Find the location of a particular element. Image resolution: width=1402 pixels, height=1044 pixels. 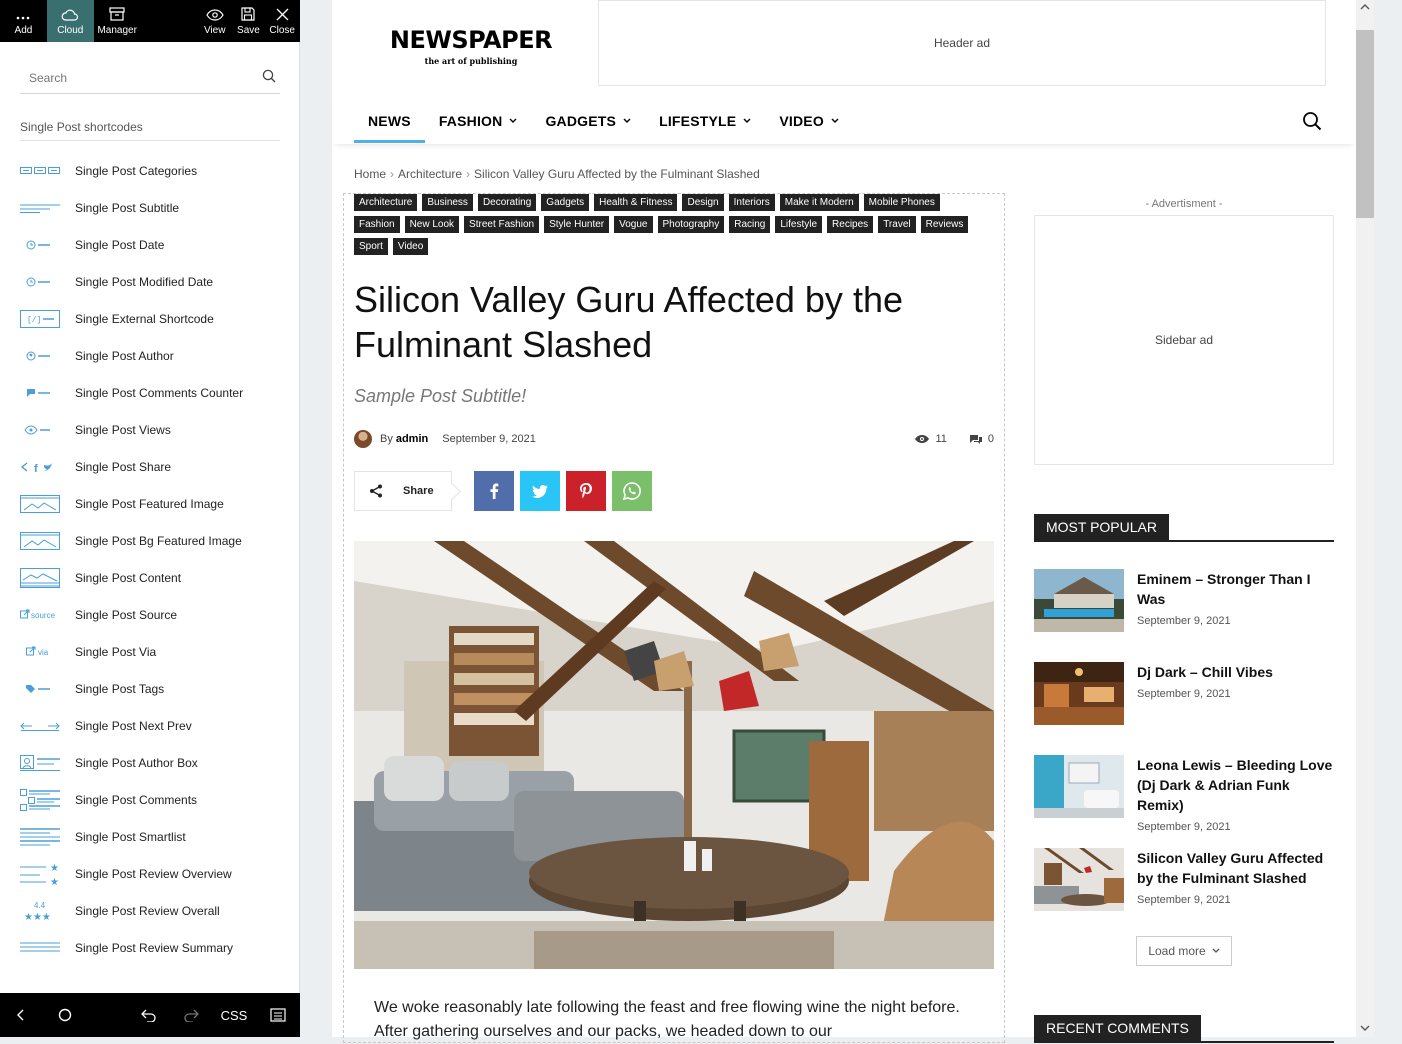

comments-count: 0 is located at coordinates (991, 439).